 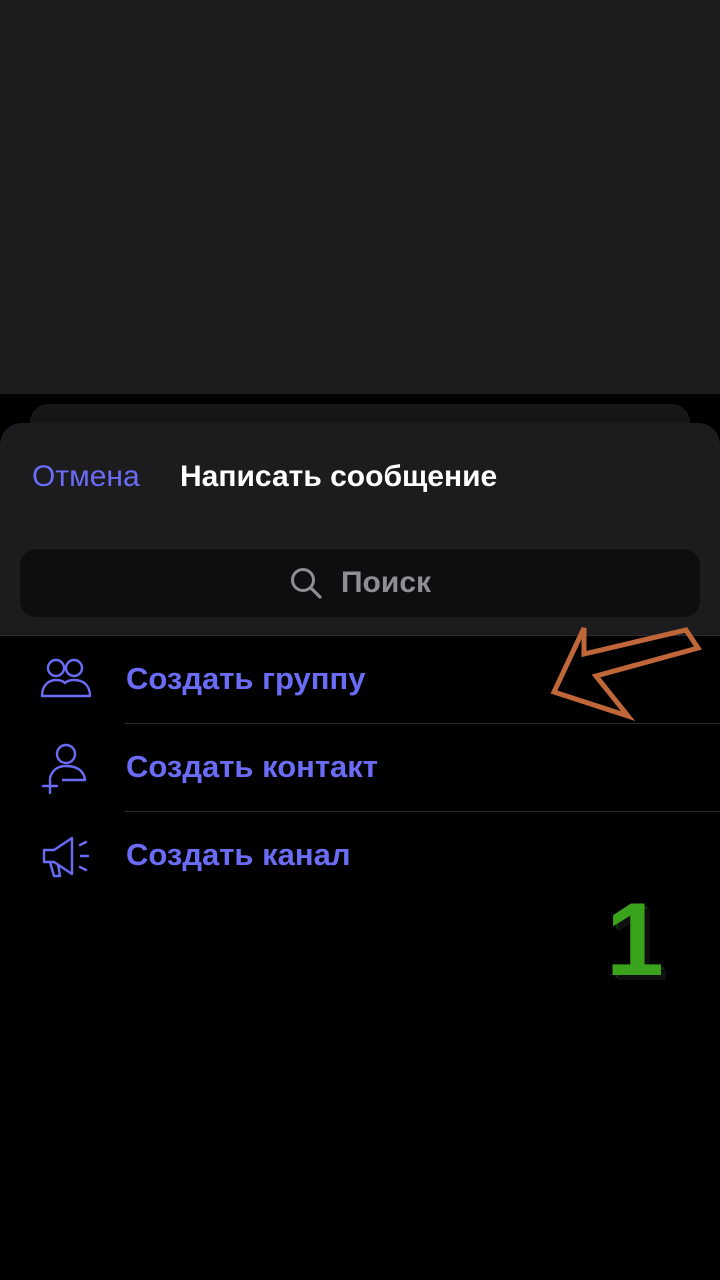 I want to click on search-placeholder: Поиск, so click(x=386, y=582).